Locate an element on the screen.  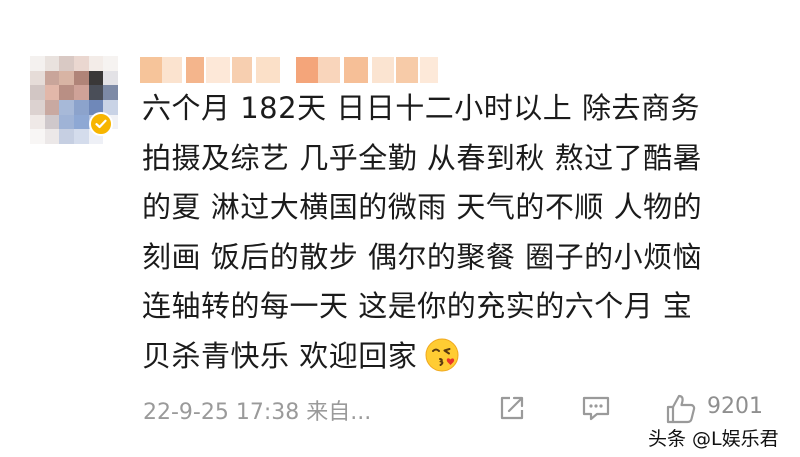
thumbs-up-icon is located at coordinates (681, 409).